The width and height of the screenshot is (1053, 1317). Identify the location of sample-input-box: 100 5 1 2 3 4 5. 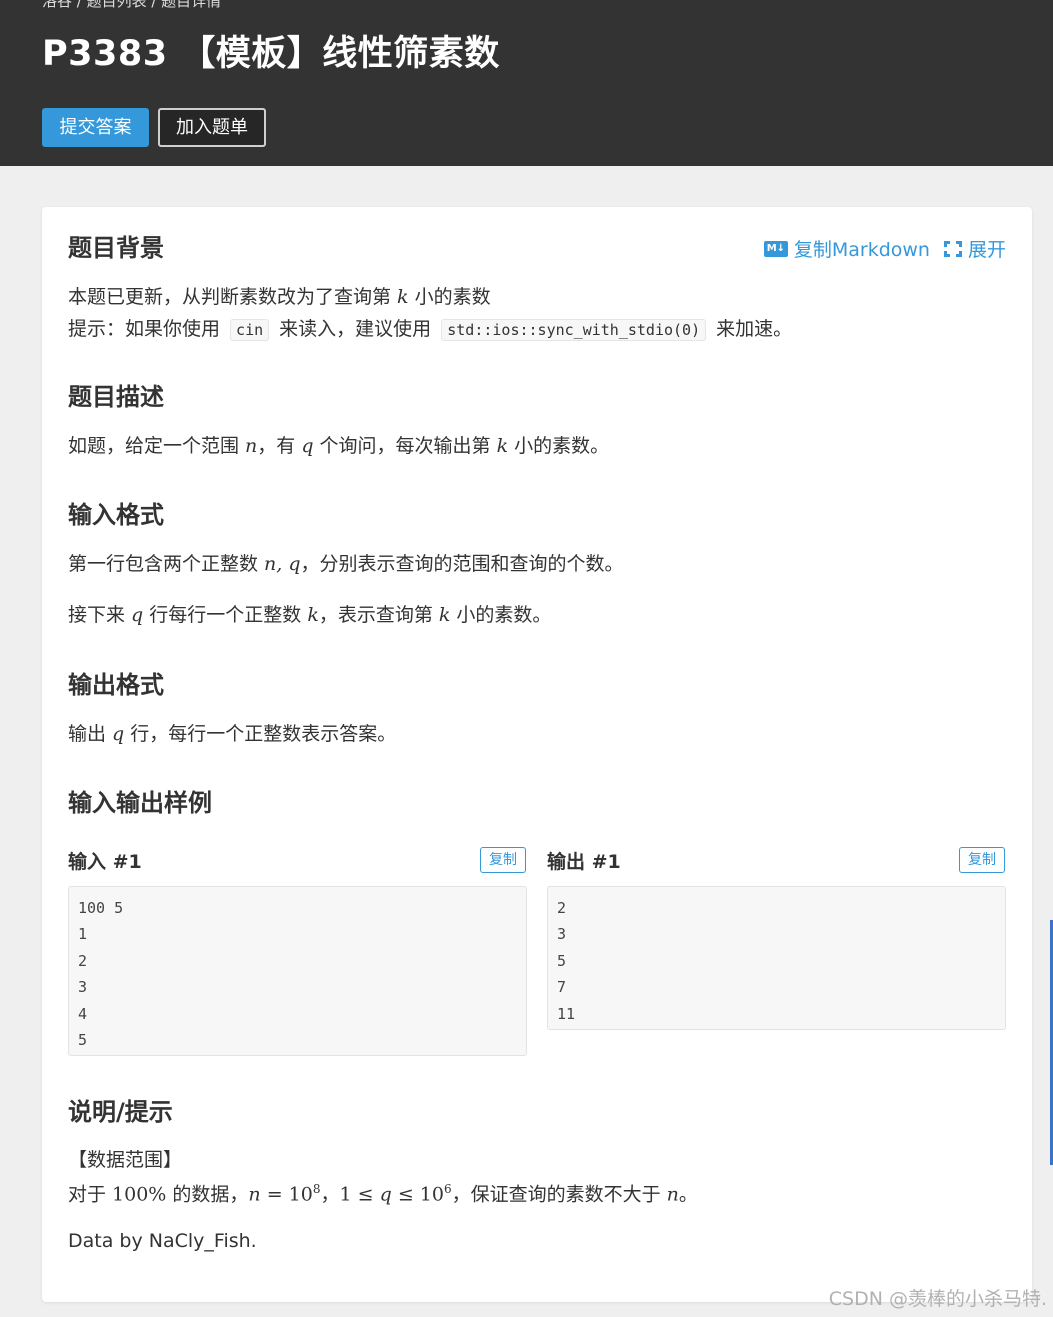
(297, 971).